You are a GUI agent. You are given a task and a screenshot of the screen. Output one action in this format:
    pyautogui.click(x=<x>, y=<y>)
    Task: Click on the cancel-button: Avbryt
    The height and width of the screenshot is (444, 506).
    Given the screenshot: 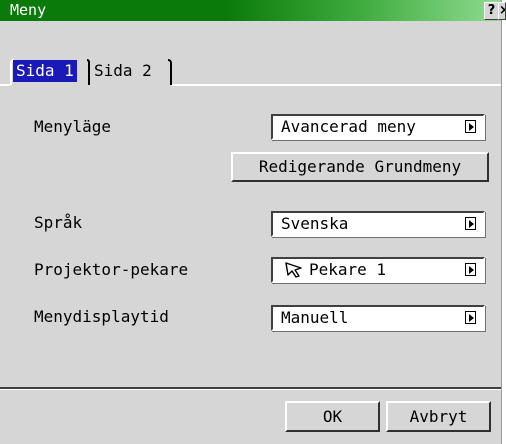 What is the action you would take?
    pyautogui.click(x=438, y=416)
    